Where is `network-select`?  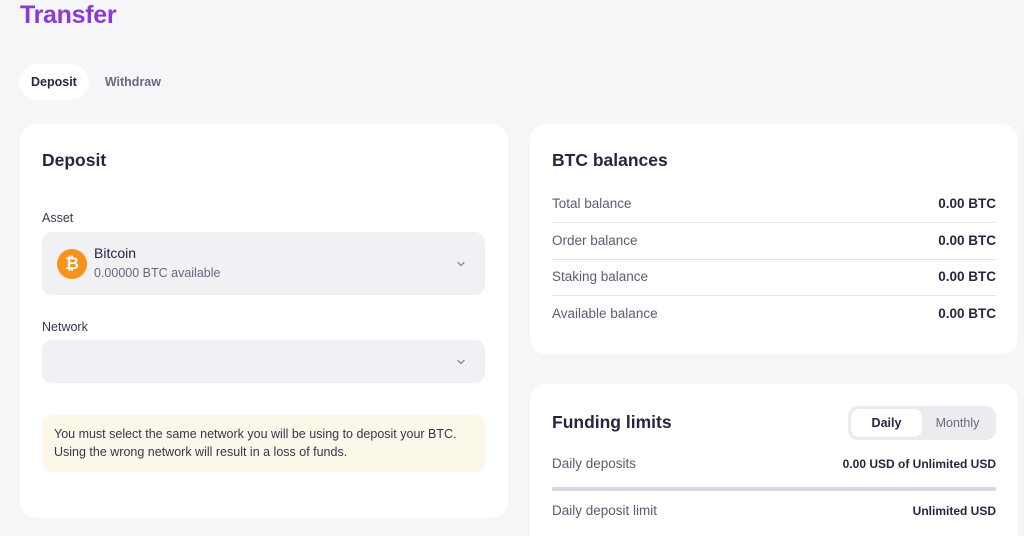 network-select is located at coordinates (263, 361).